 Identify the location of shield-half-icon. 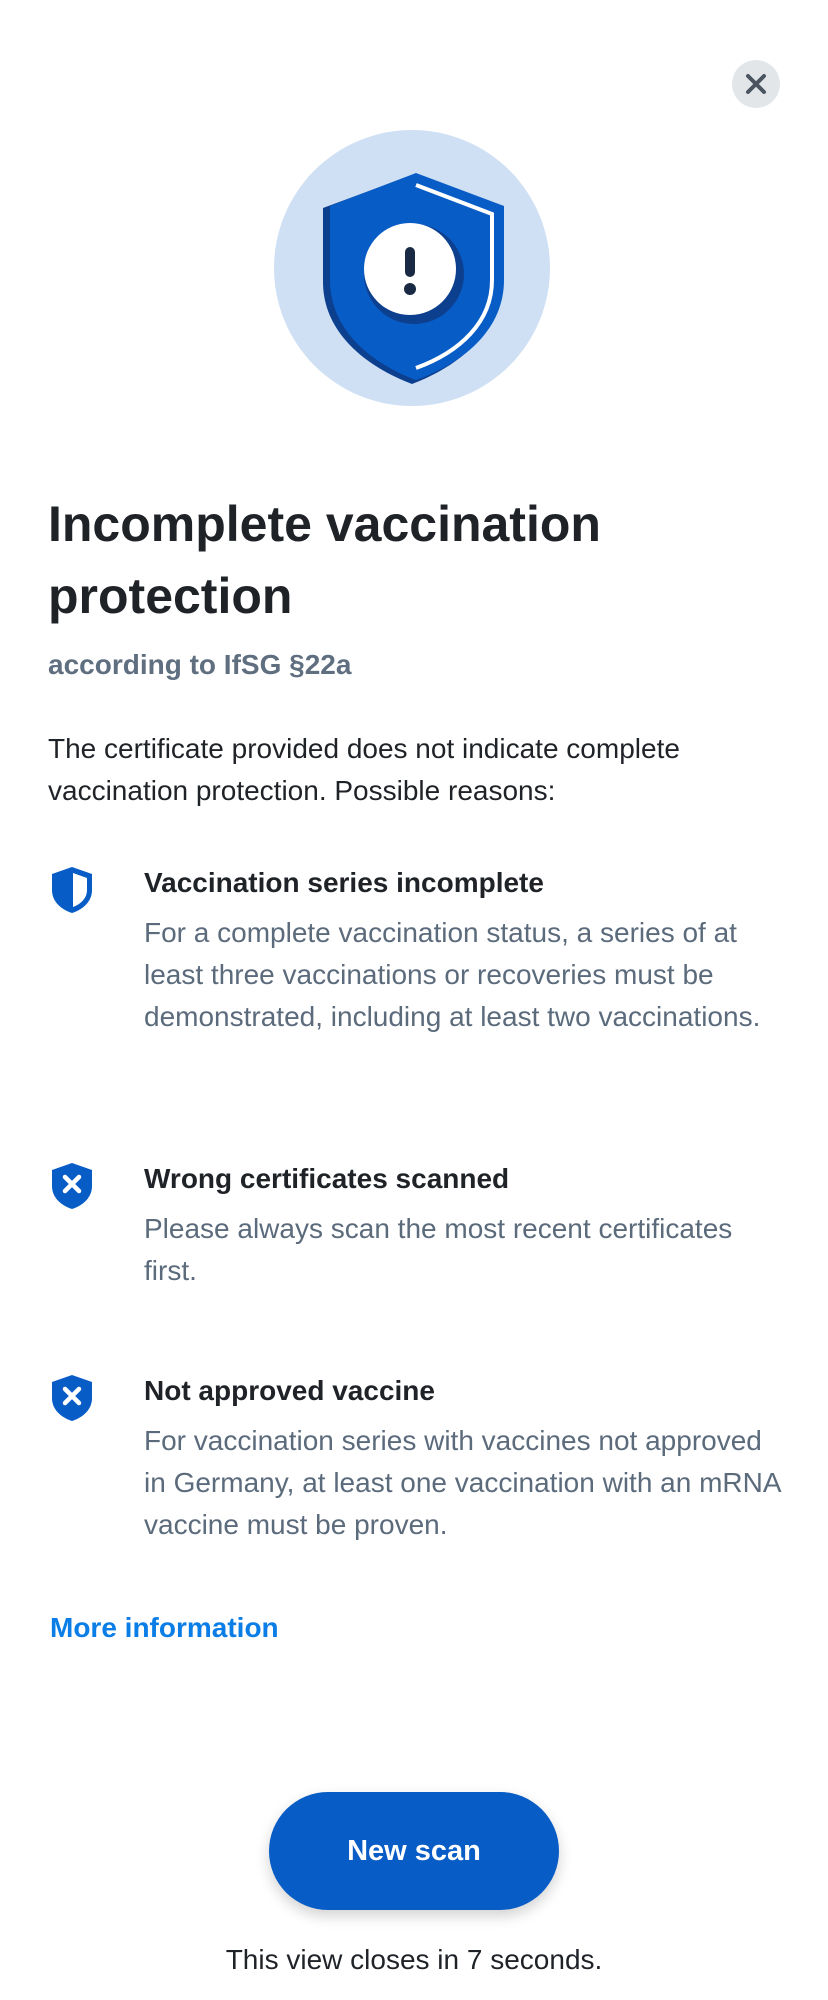
(72, 890).